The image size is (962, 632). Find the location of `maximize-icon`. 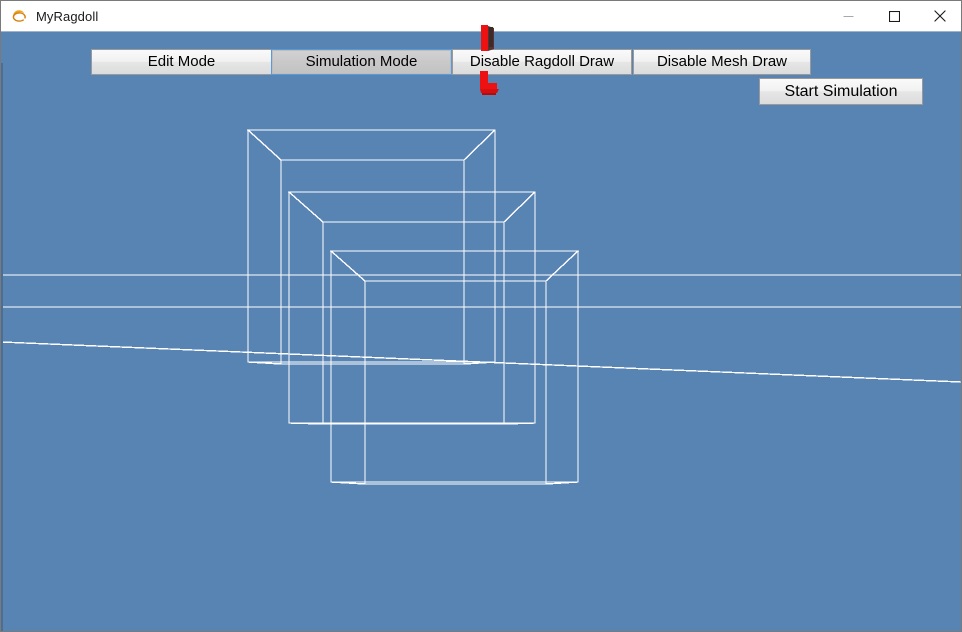

maximize-icon is located at coordinates (894, 16).